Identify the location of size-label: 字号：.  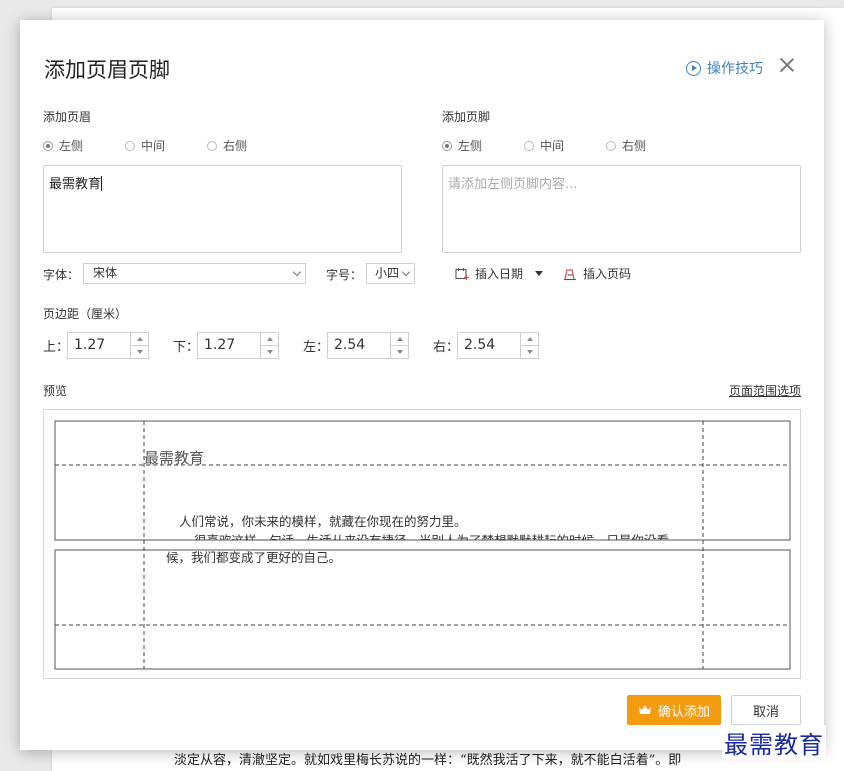
(344, 275).